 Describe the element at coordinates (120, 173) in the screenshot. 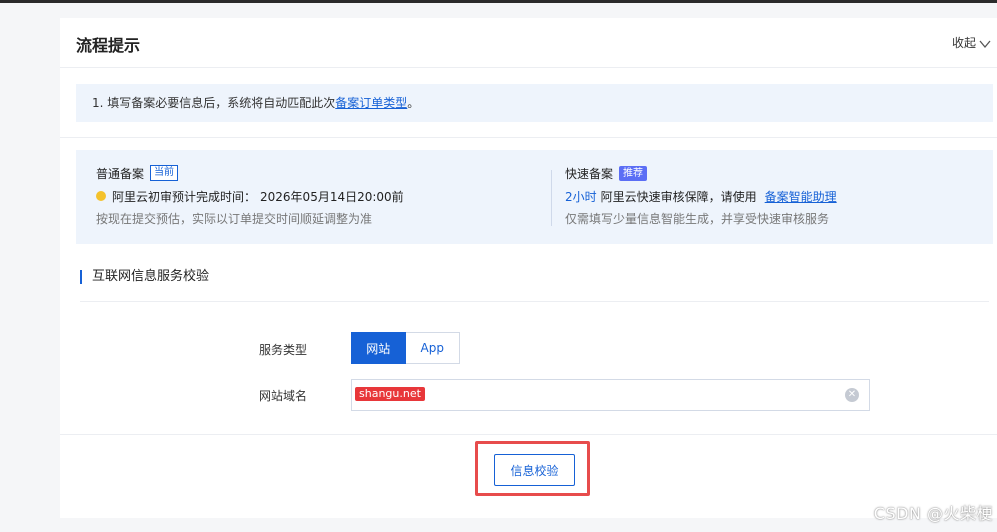

I see `normal-filing-title: 普通备案` at that location.